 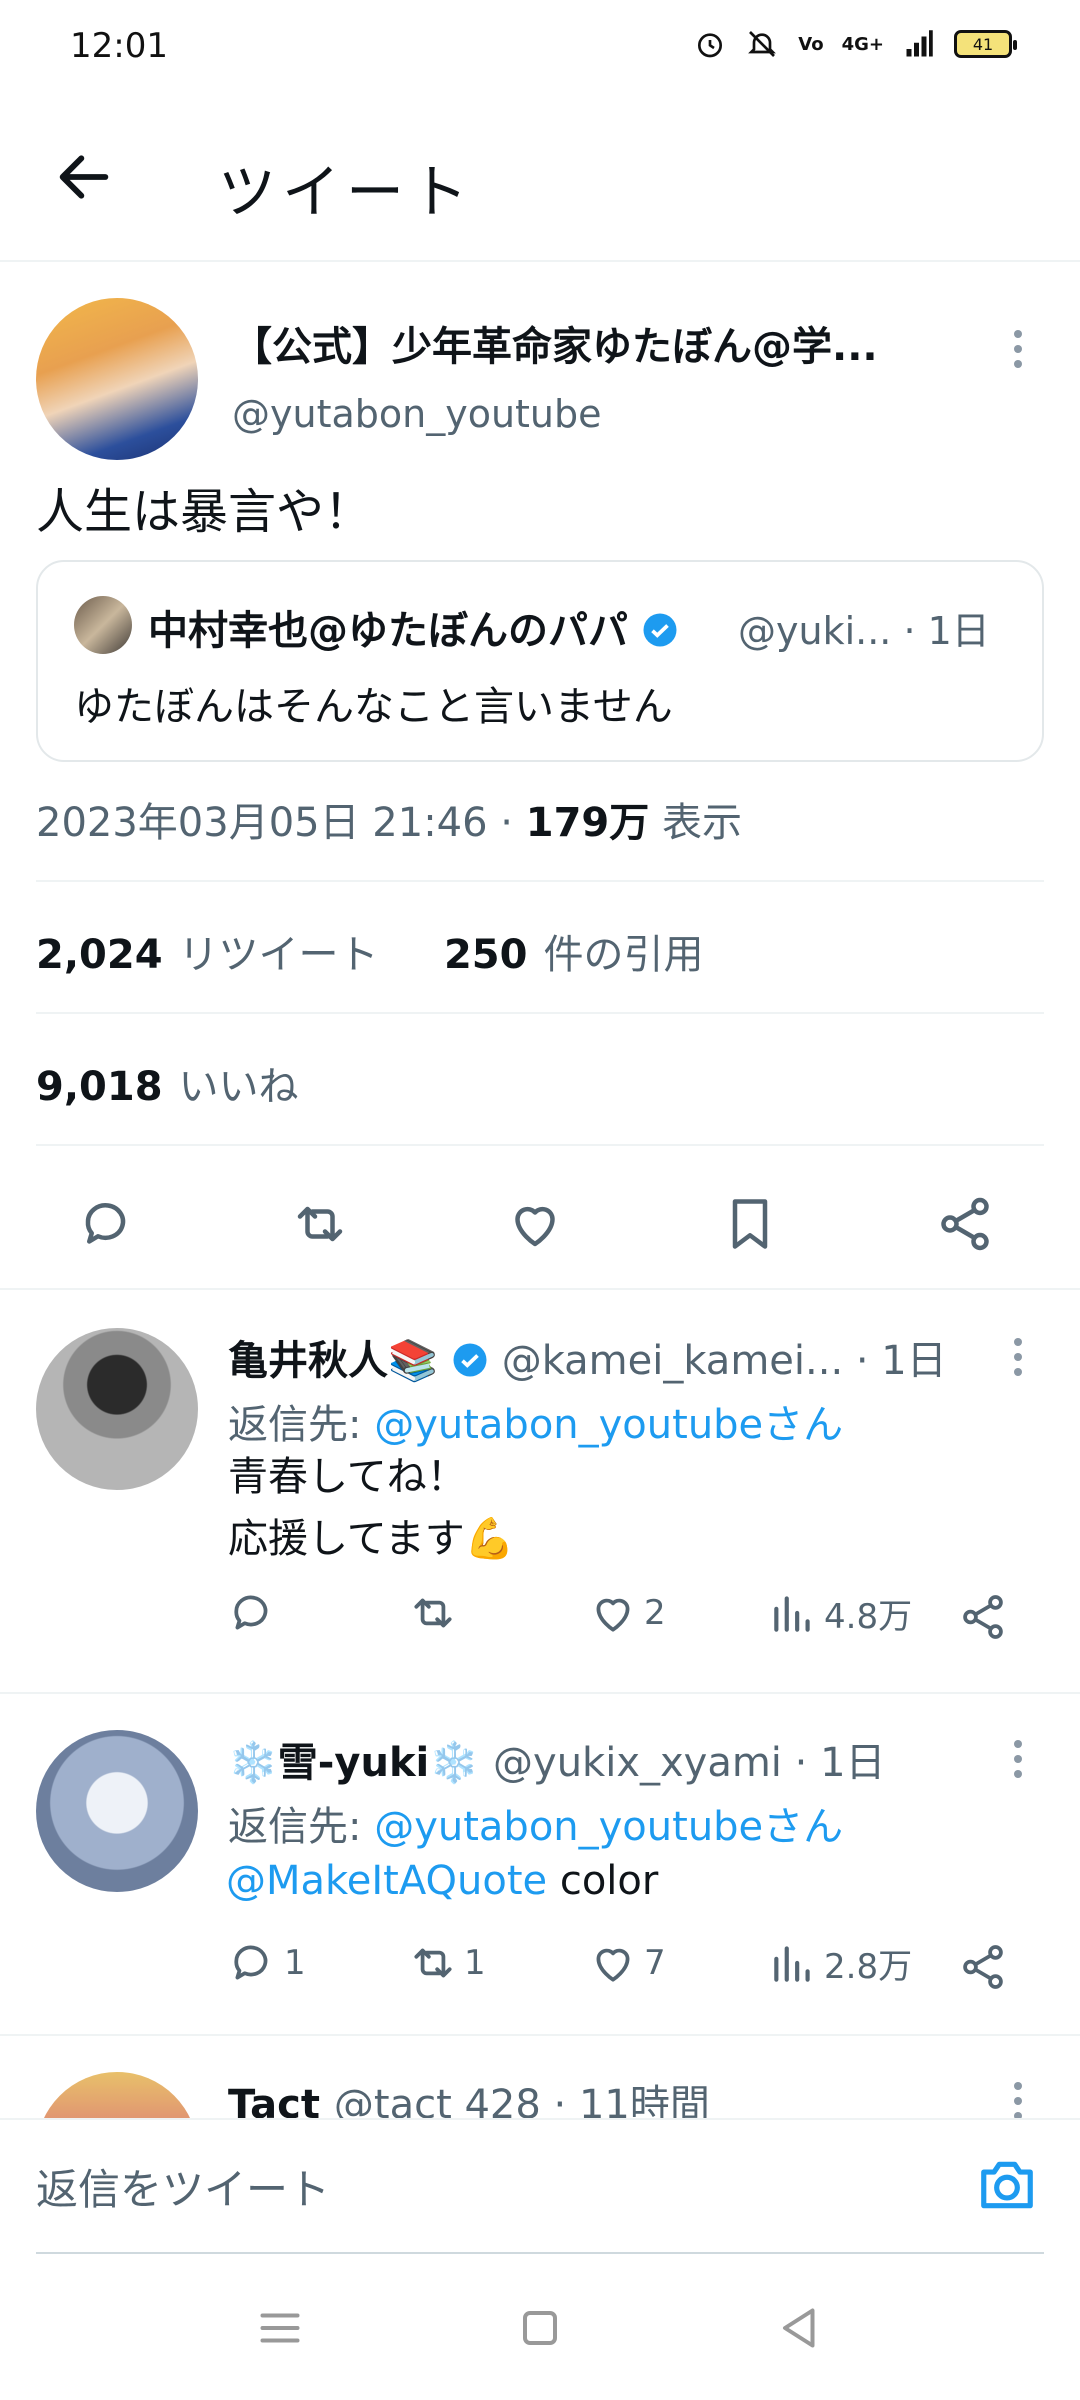 What do you see at coordinates (103, 625) in the screenshot?
I see `quote-avatar` at bounding box center [103, 625].